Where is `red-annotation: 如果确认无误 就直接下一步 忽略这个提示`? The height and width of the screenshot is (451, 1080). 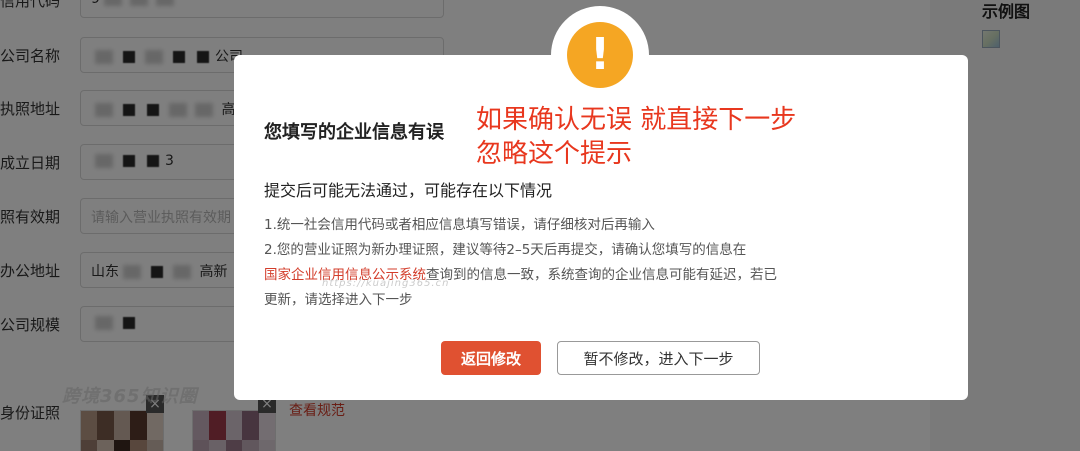 red-annotation: 如果确认无误 就直接下一步 忽略这个提示 is located at coordinates (636, 137).